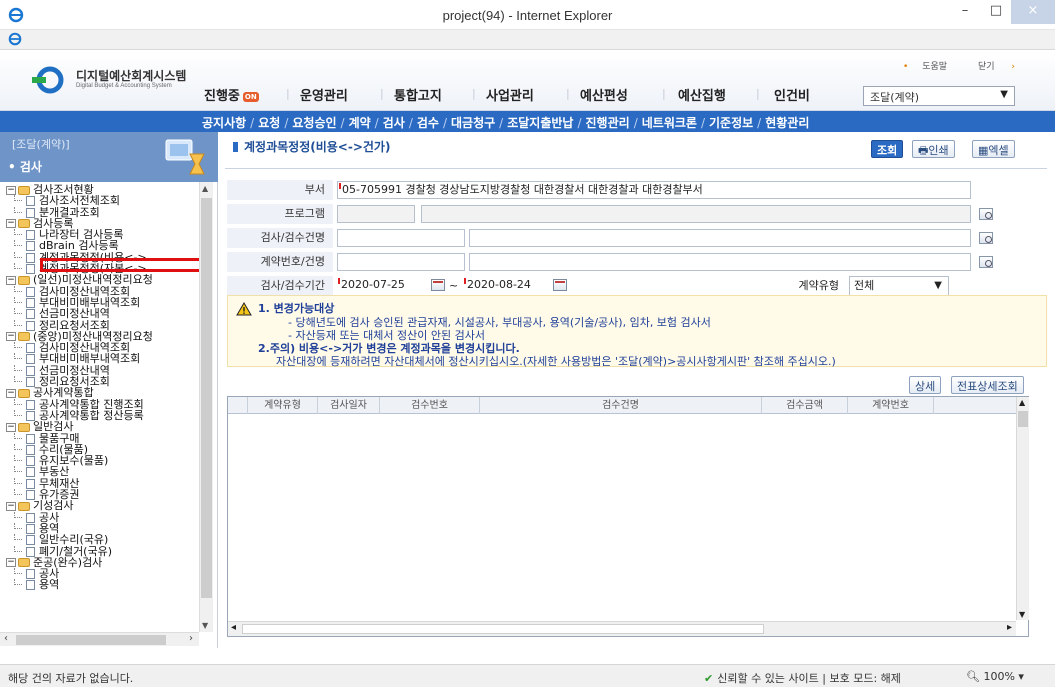 The width and height of the screenshot is (1055, 687). Describe the element at coordinates (104, 200) in the screenshot. I see `tree-item: 검사조서전체조회` at that location.